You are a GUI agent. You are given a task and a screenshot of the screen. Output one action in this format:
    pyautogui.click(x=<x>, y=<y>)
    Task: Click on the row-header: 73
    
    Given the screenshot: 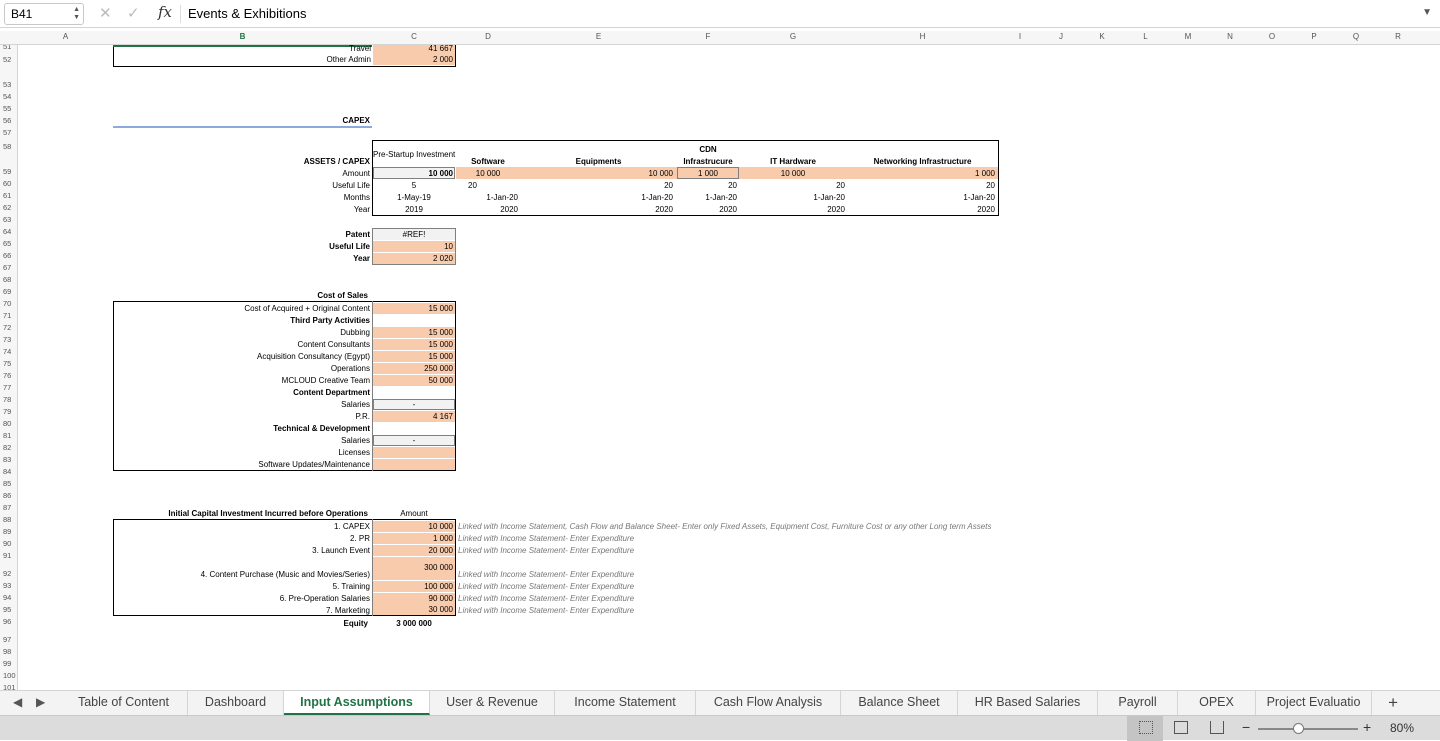 What is the action you would take?
    pyautogui.click(x=8, y=339)
    